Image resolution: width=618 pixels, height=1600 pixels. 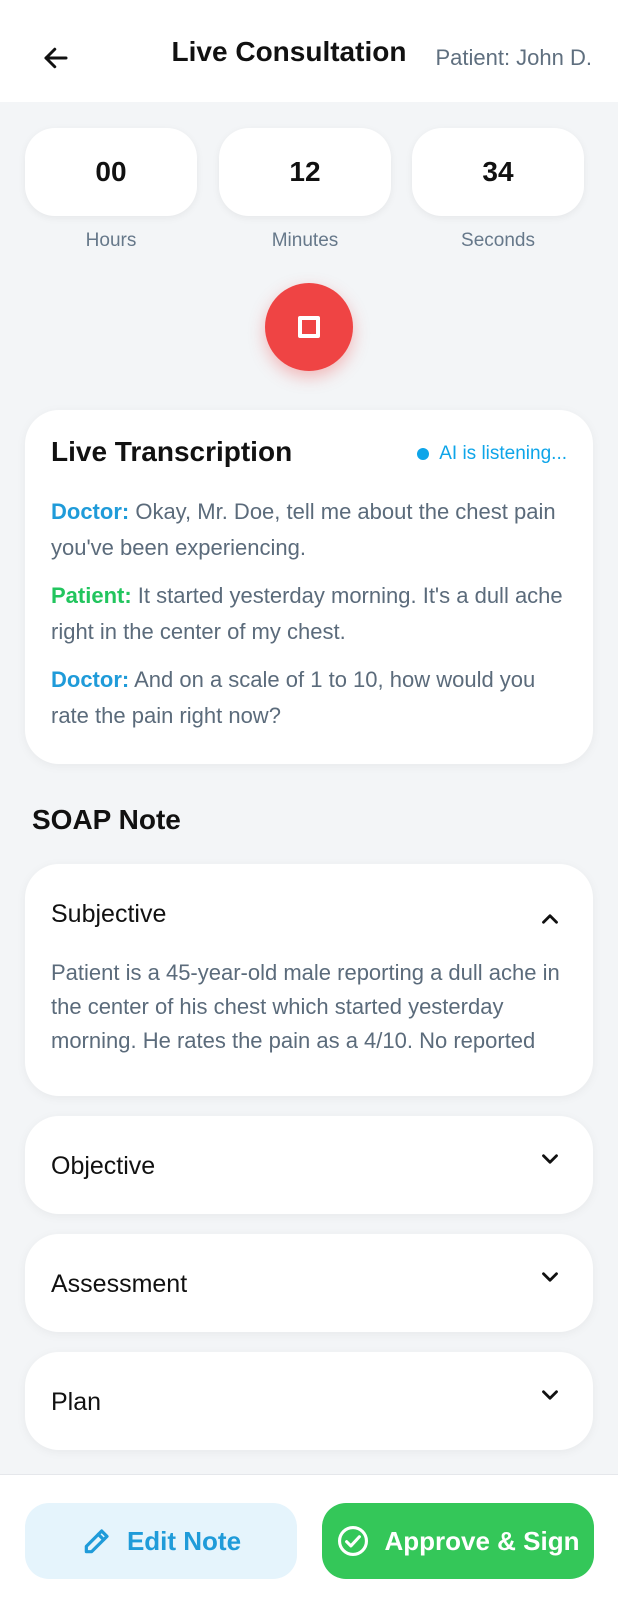 I want to click on timer-minutes: 12, so click(x=305, y=172).